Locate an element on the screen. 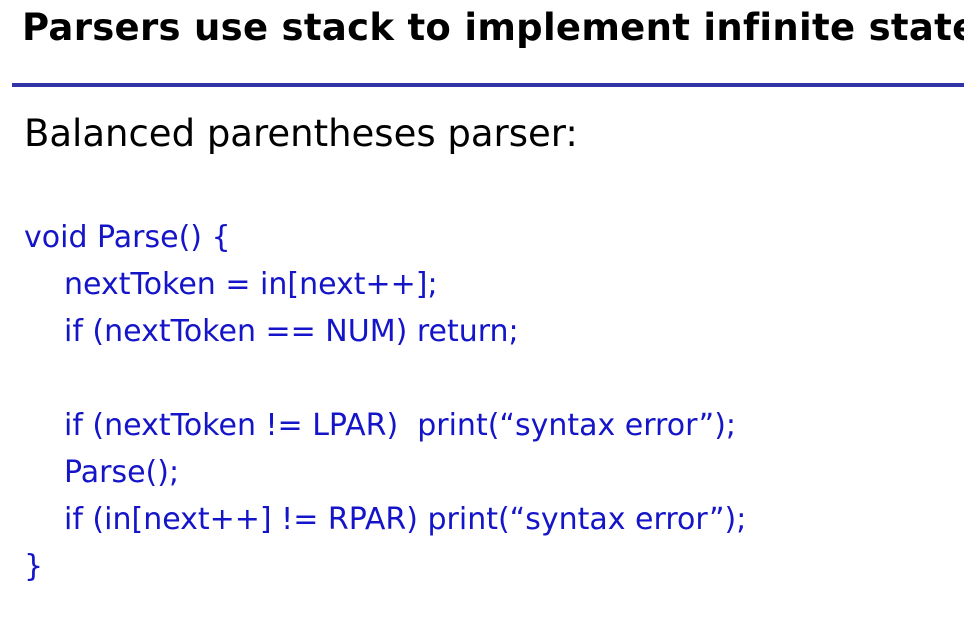  code-line: nextToken = in[next++]; is located at coordinates (251, 284).